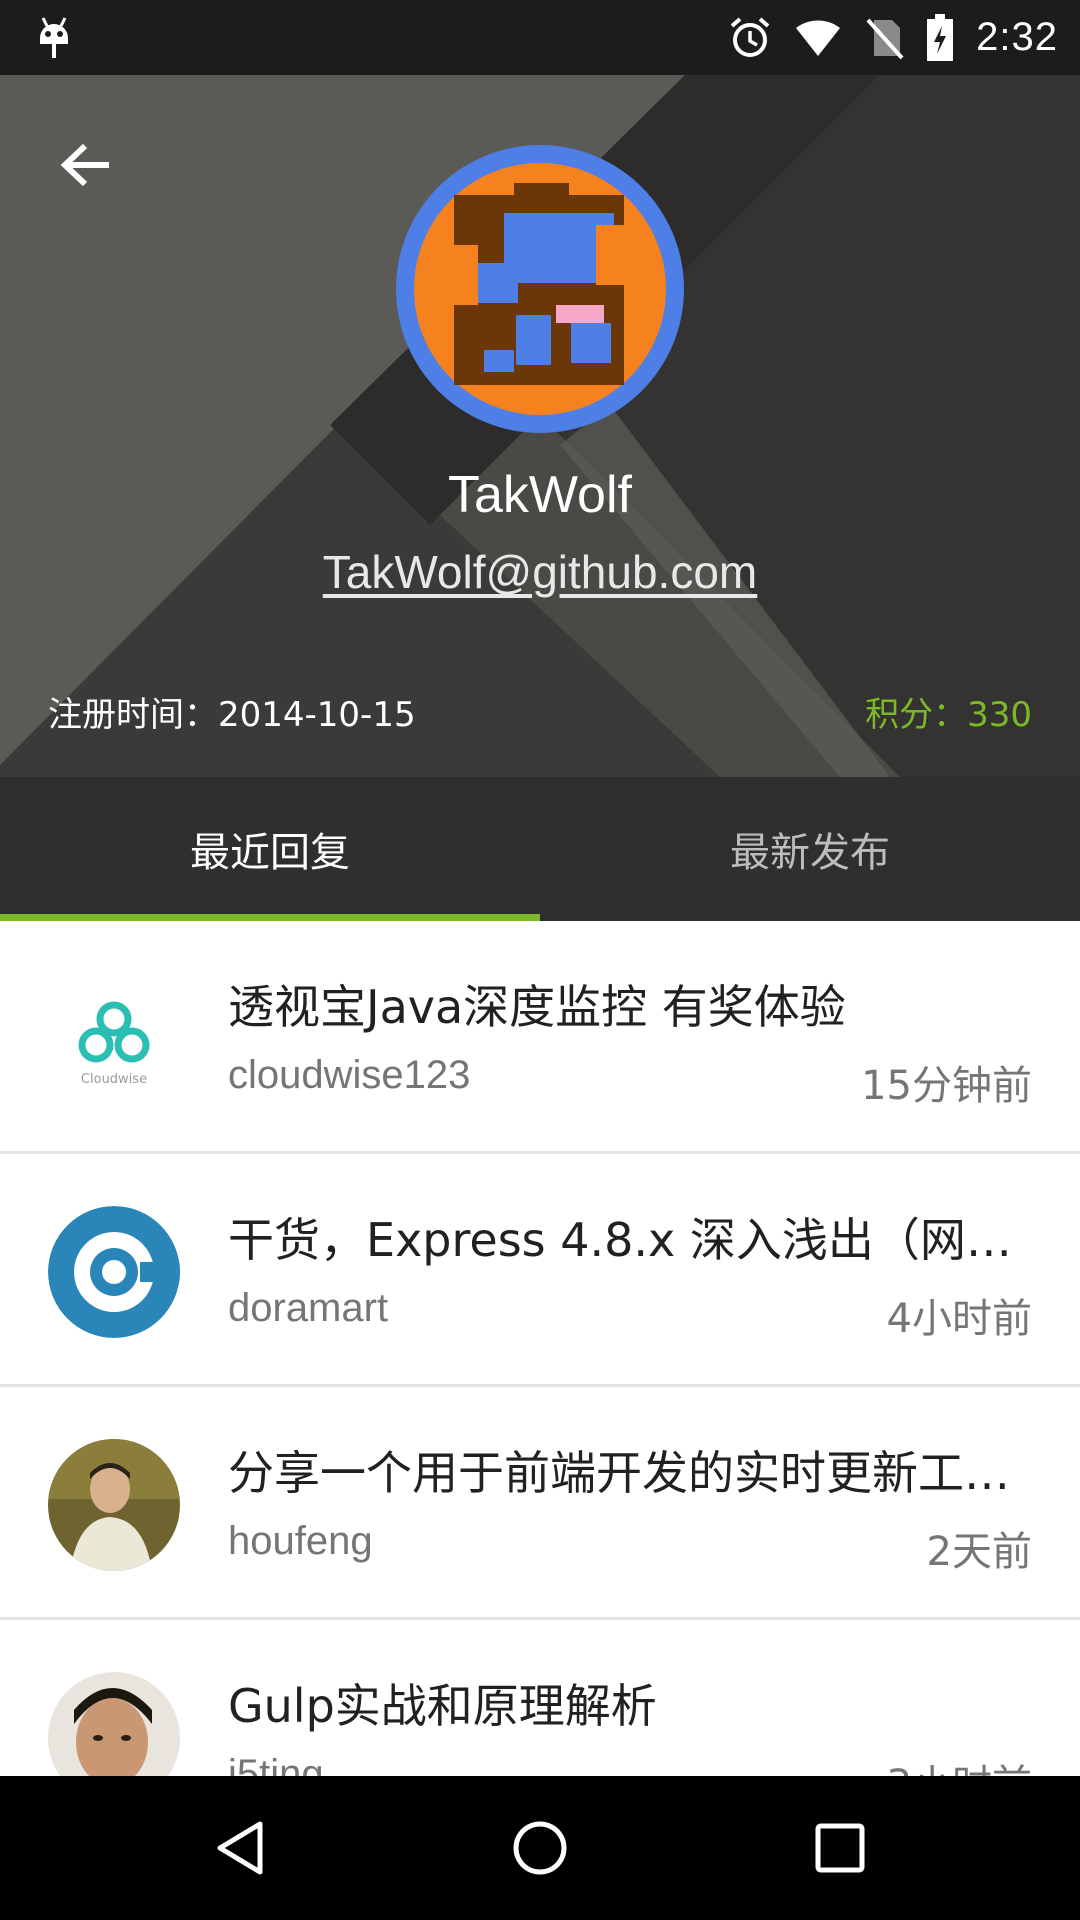 The width and height of the screenshot is (1080, 1920). What do you see at coordinates (540, 495) in the screenshot?
I see `profile-username: TakWolf` at bounding box center [540, 495].